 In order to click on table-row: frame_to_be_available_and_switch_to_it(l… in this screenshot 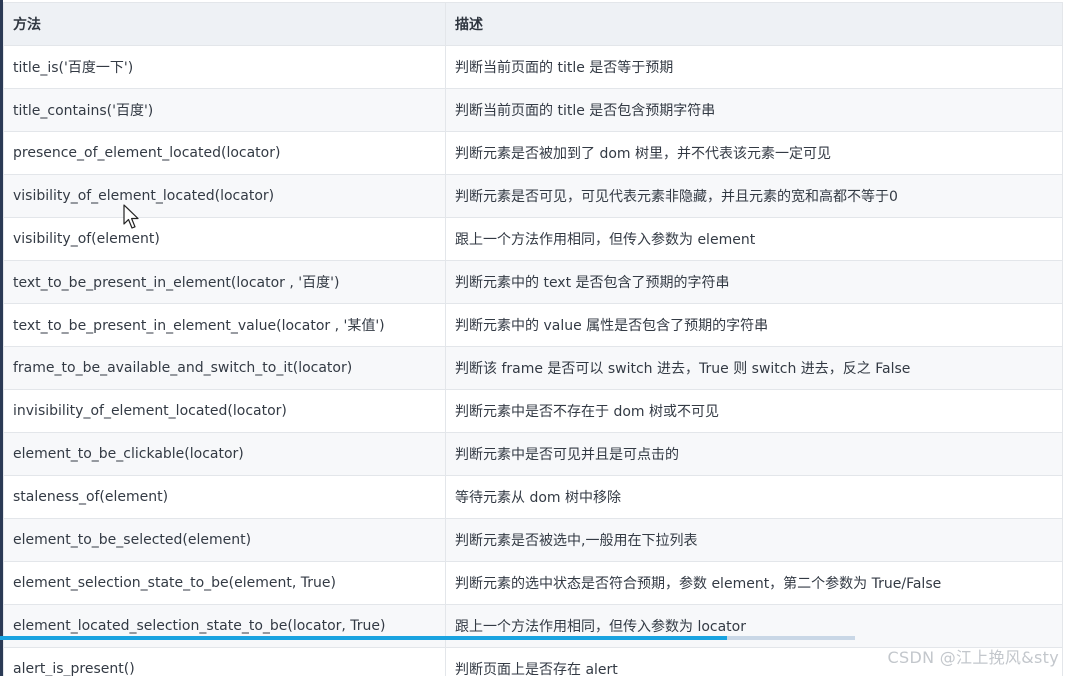, I will do `click(533, 368)`.